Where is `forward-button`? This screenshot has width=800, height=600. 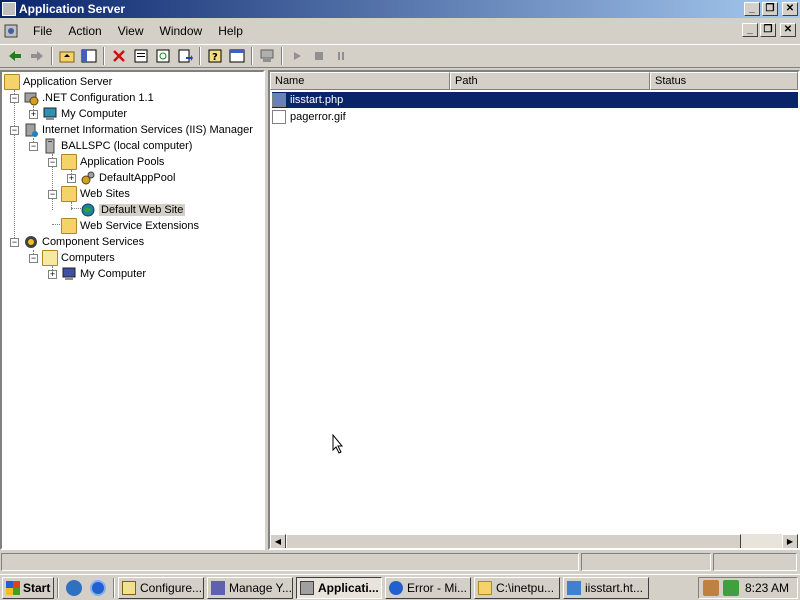
forward-button is located at coordinates (37, 56).